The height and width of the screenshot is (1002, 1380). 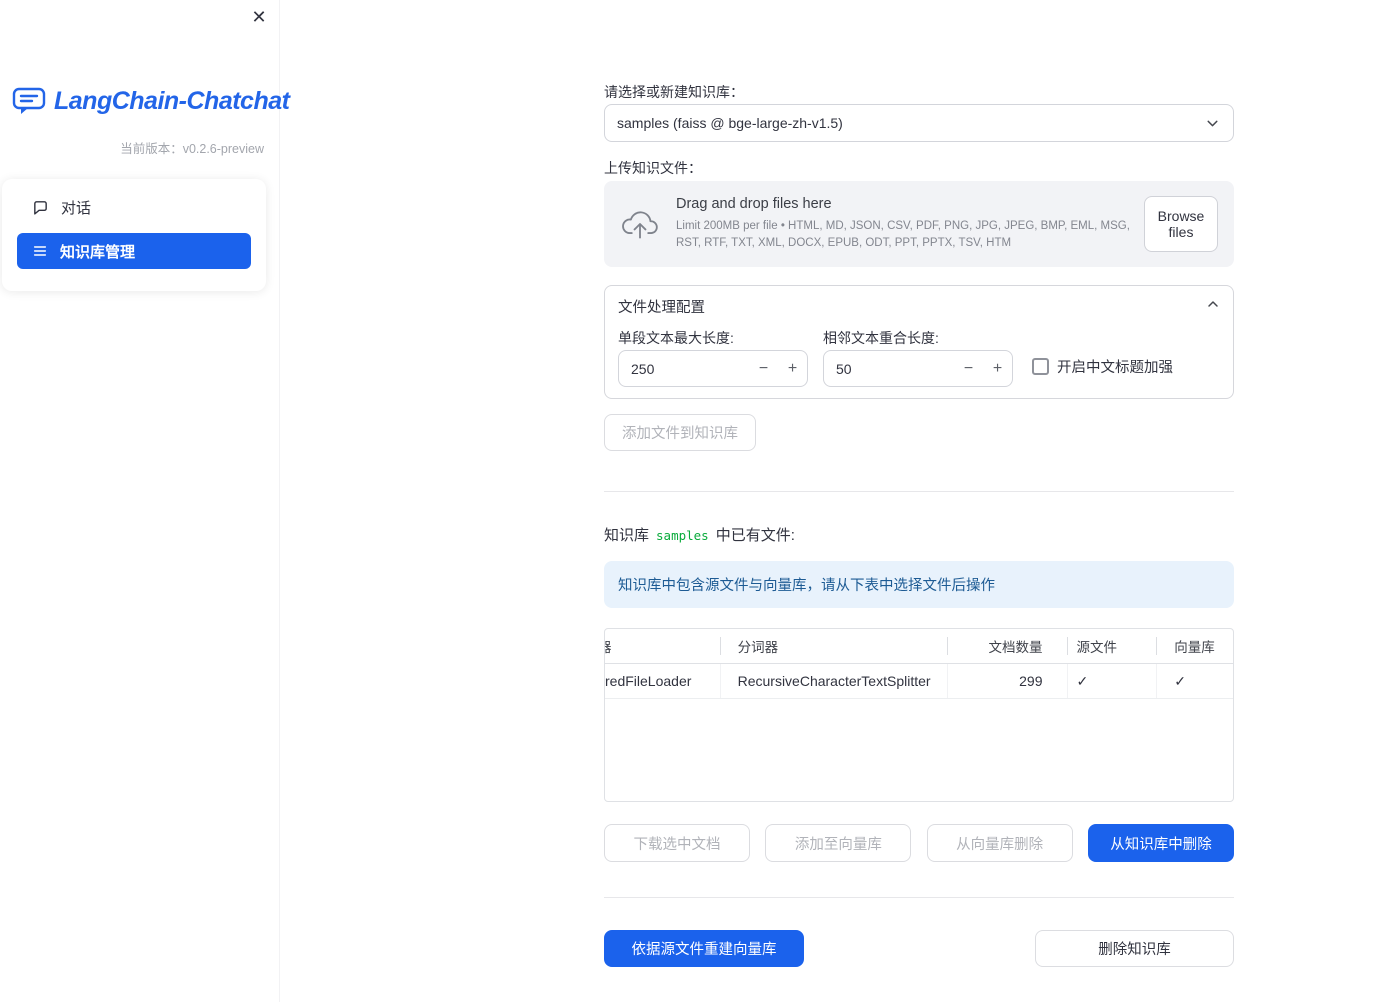 What do you see at coordinates (1194, 681) in the screenshot?
I see `cell-vector-store-check: ✓` at bounding box center [1194, 681].